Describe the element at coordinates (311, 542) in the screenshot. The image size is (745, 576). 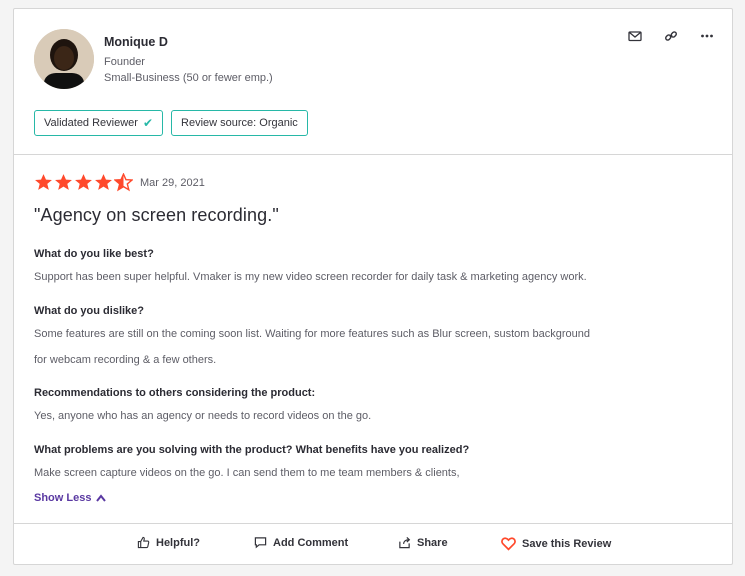
I see `add-comment-label: Add Comment` at that location.